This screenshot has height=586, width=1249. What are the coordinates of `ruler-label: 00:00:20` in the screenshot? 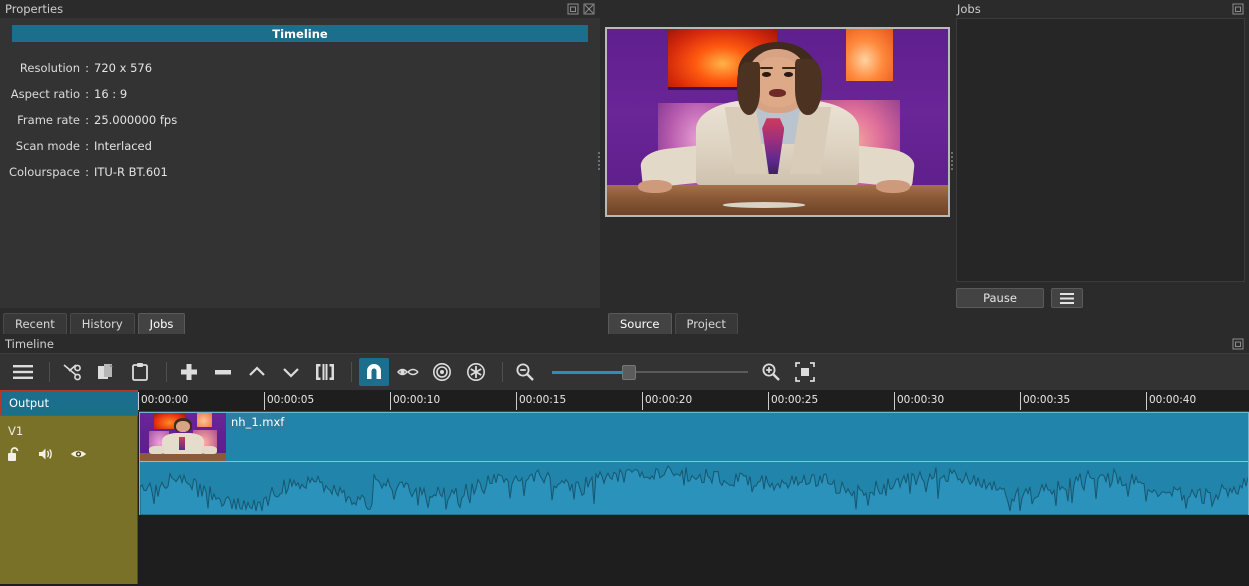 It's located at (669, 400).